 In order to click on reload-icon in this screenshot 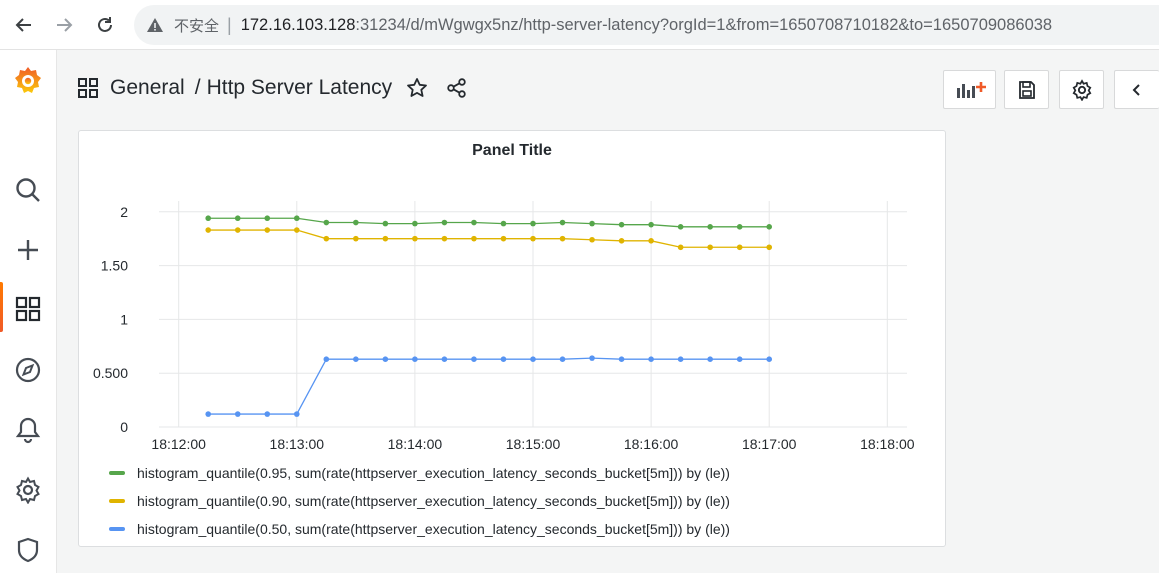, I will do `click(105, 24)`.